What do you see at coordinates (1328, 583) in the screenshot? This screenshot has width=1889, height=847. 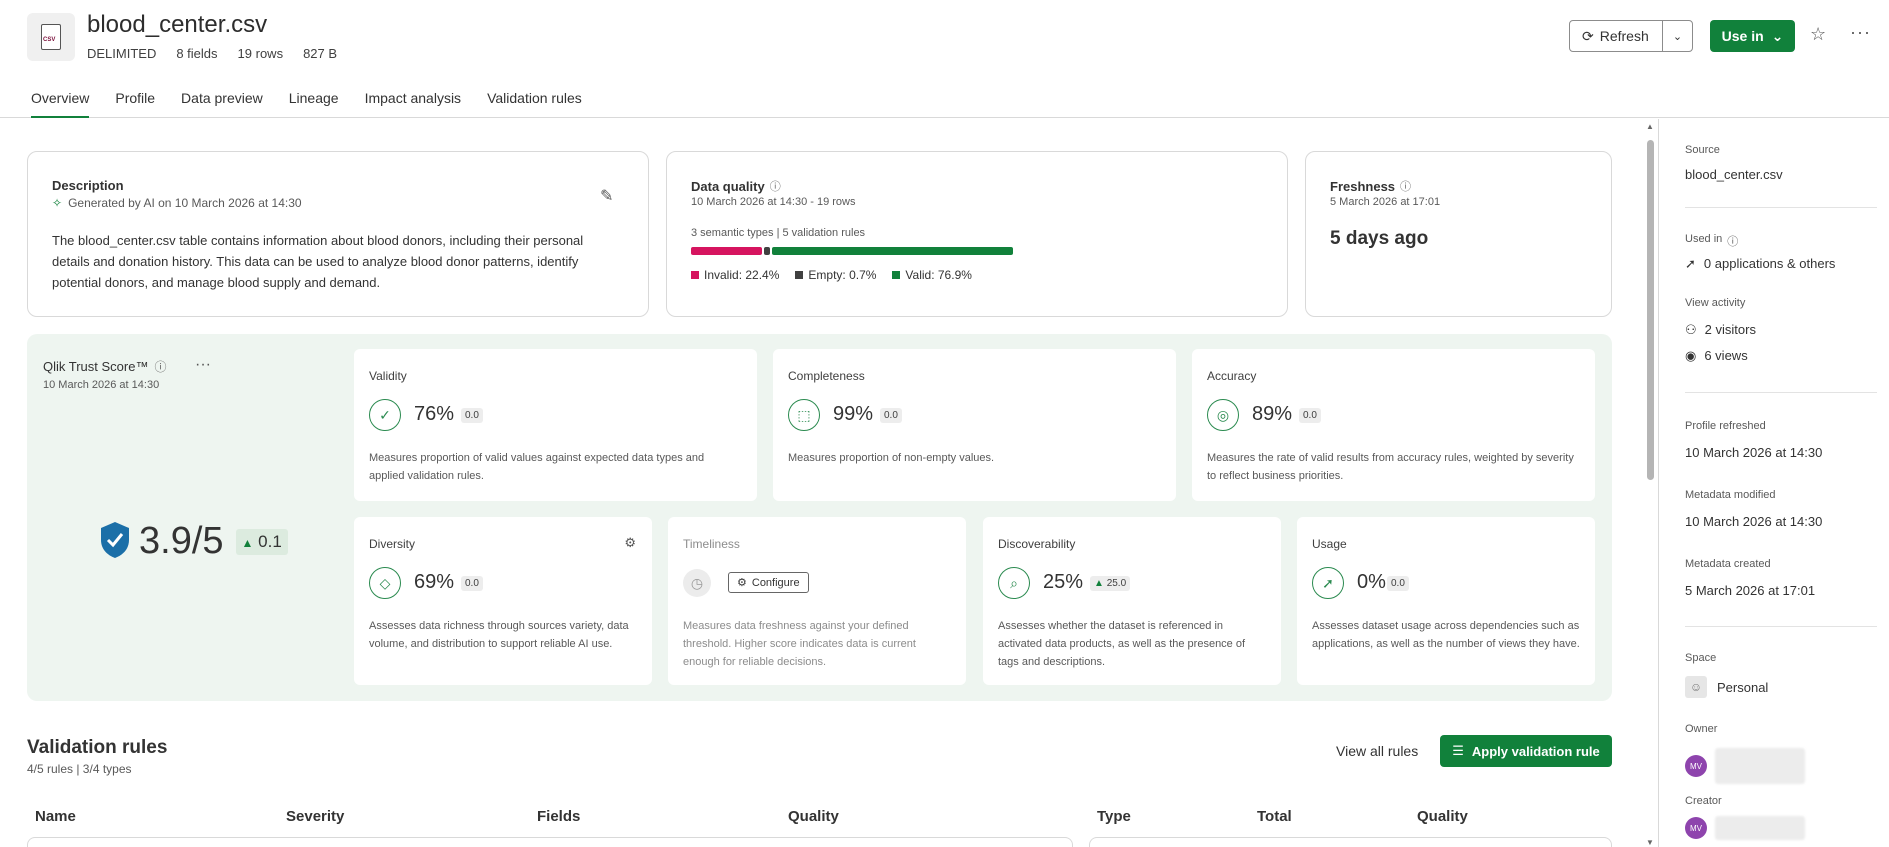 I see `rocket-icon: ➚` at bounding box center [1328, 583].